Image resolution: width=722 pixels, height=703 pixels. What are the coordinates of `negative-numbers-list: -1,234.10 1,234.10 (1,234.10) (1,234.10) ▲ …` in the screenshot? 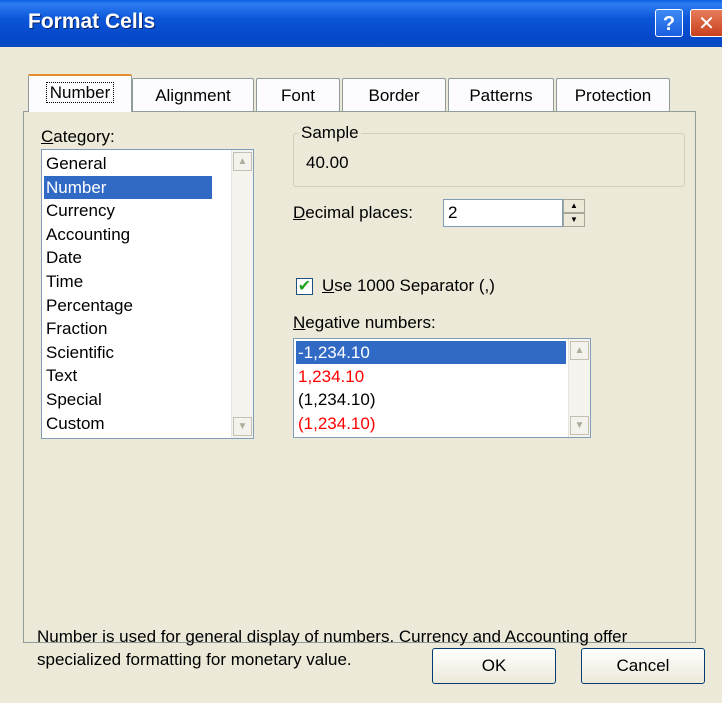 It's located at (442, 388).